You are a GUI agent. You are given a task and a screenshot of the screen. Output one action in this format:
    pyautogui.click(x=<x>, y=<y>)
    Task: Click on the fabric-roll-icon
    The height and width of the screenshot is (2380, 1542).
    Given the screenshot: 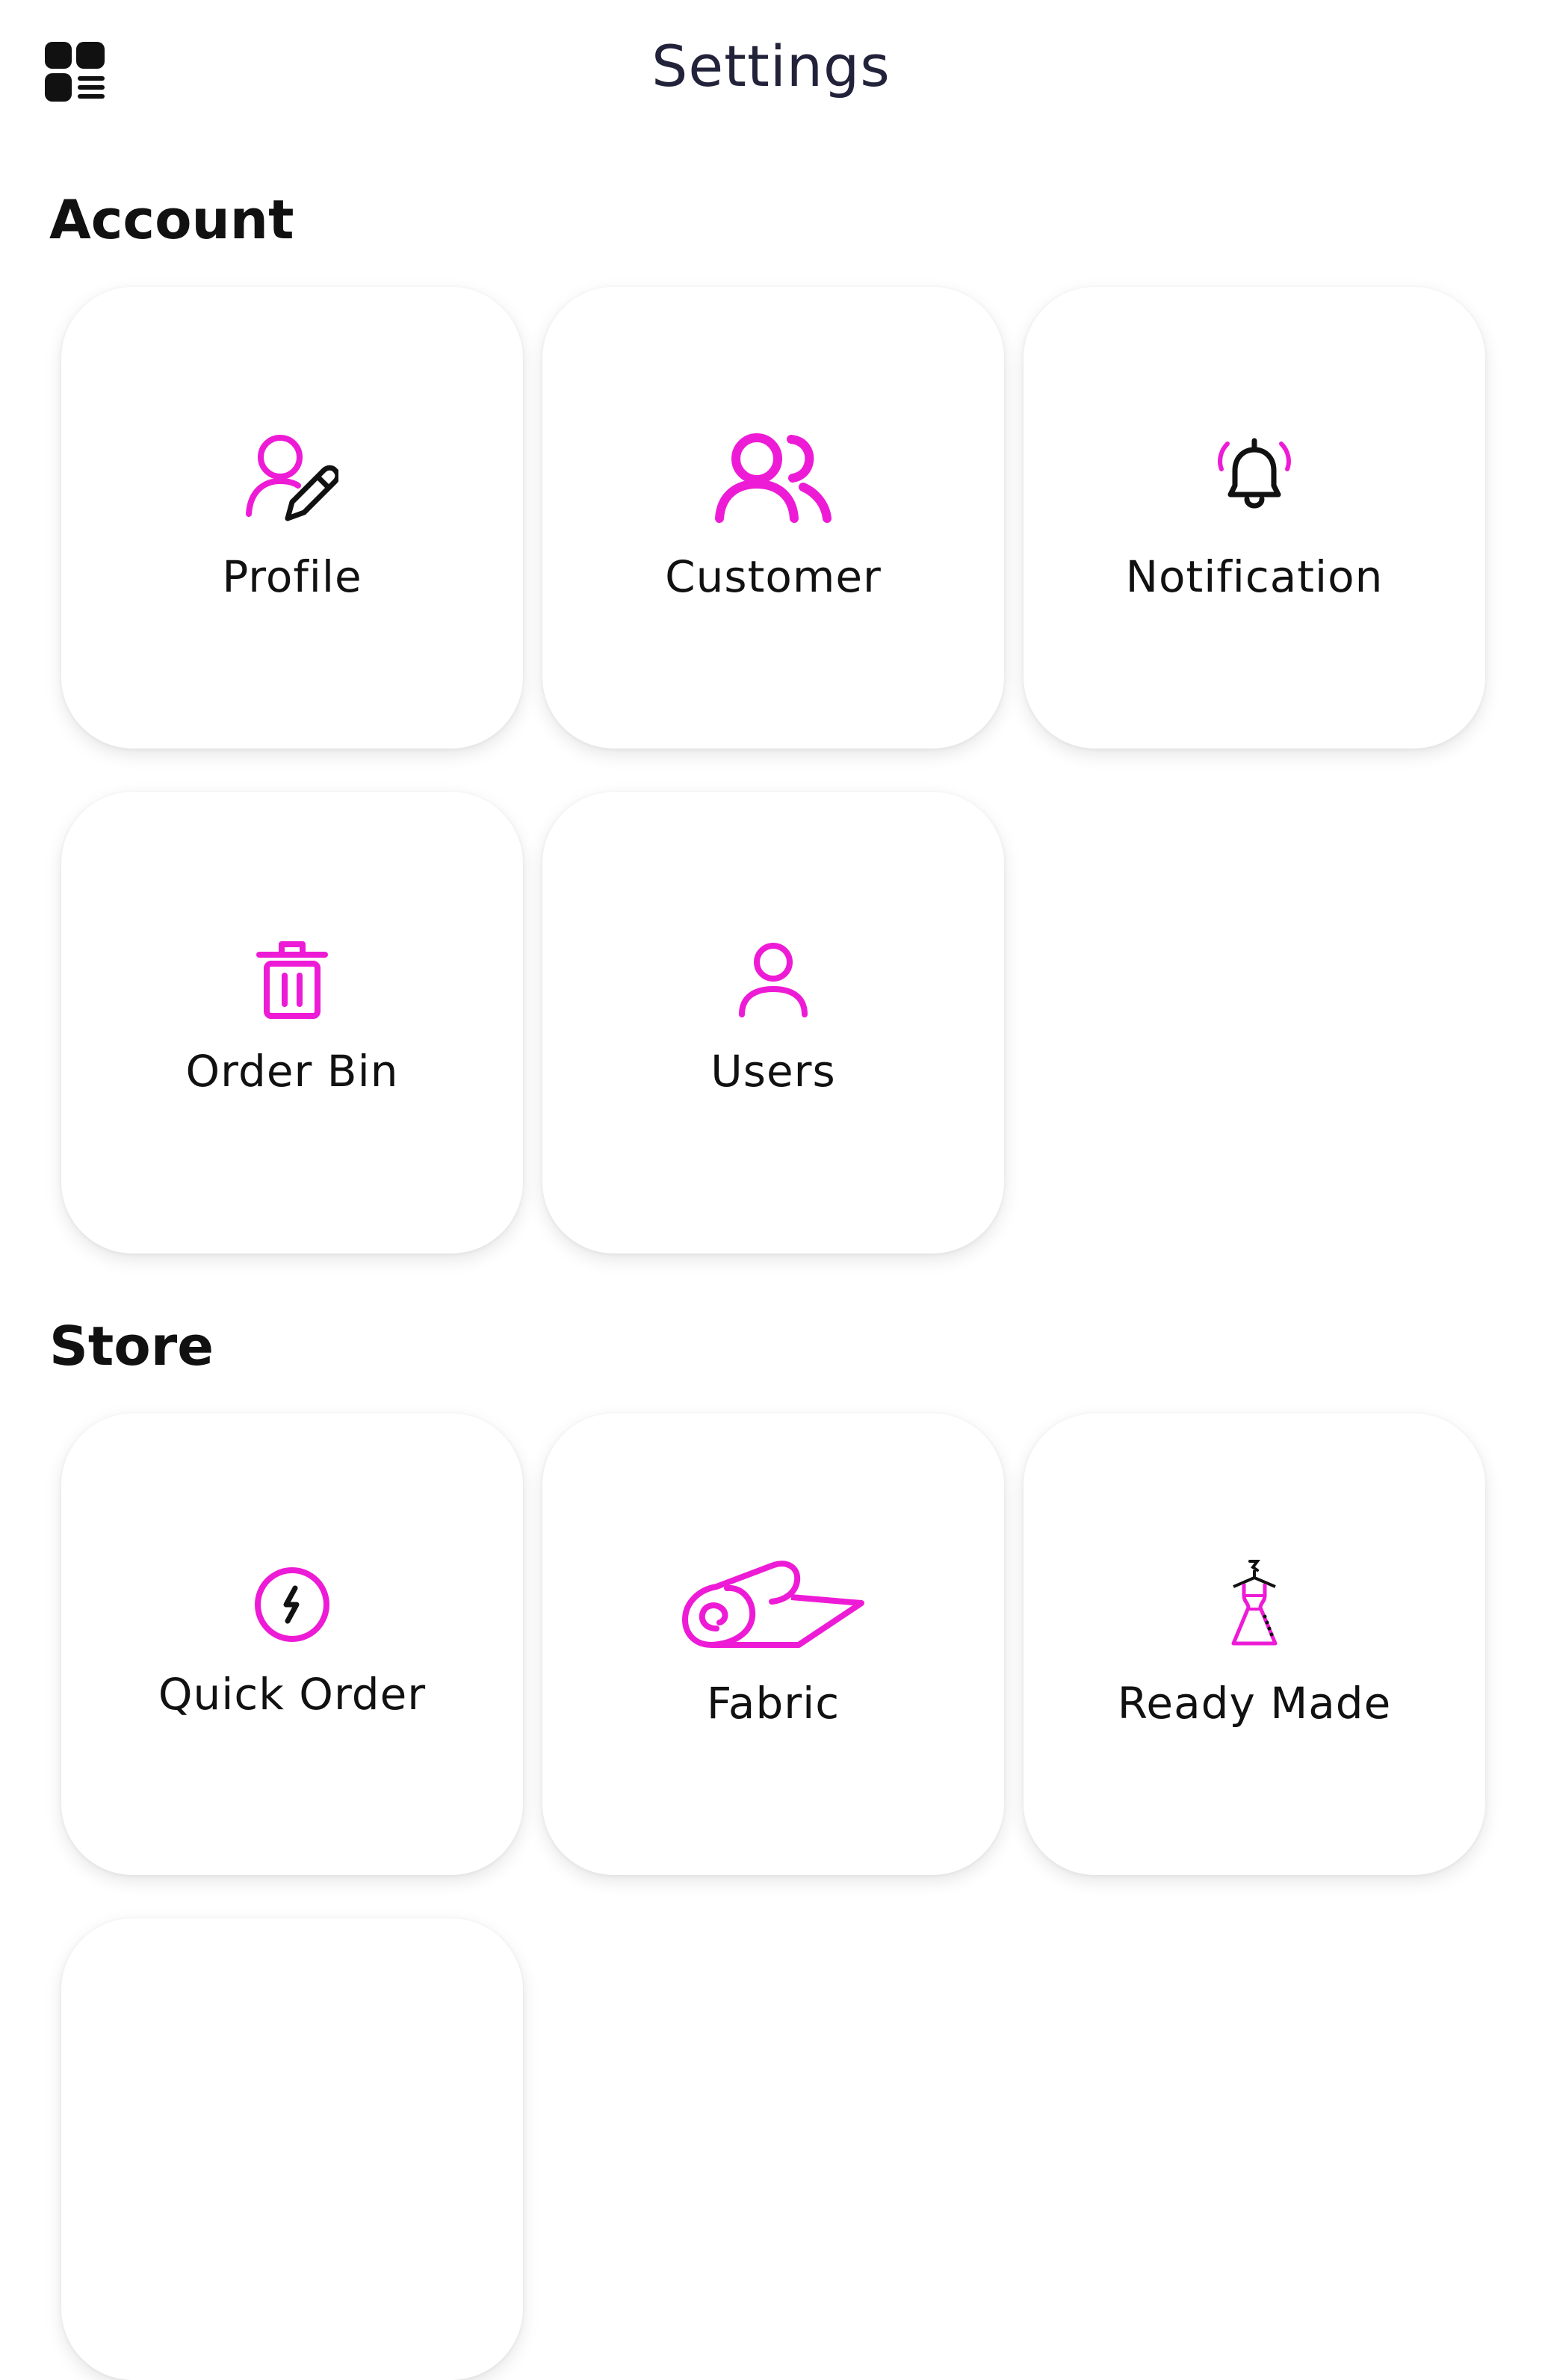 What is the action you would take?
    pyautogui.click(x=773, y=1603)
    